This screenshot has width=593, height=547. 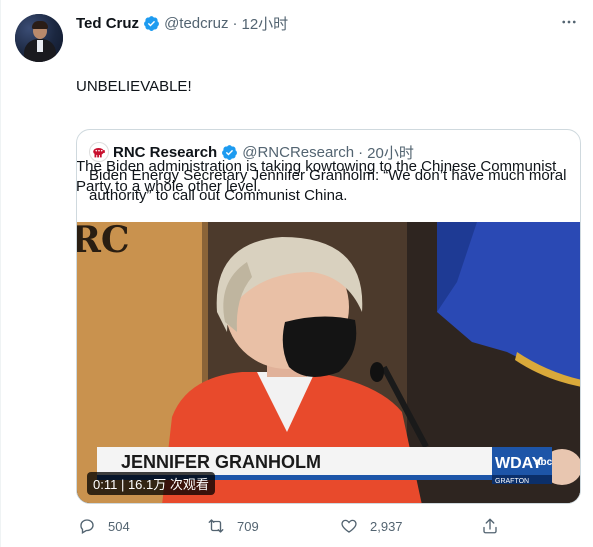 What do you see at coordinates (264, 23) in the screenshot?
I see `tweet-time: 12小时` at bounding box center [264, 23].